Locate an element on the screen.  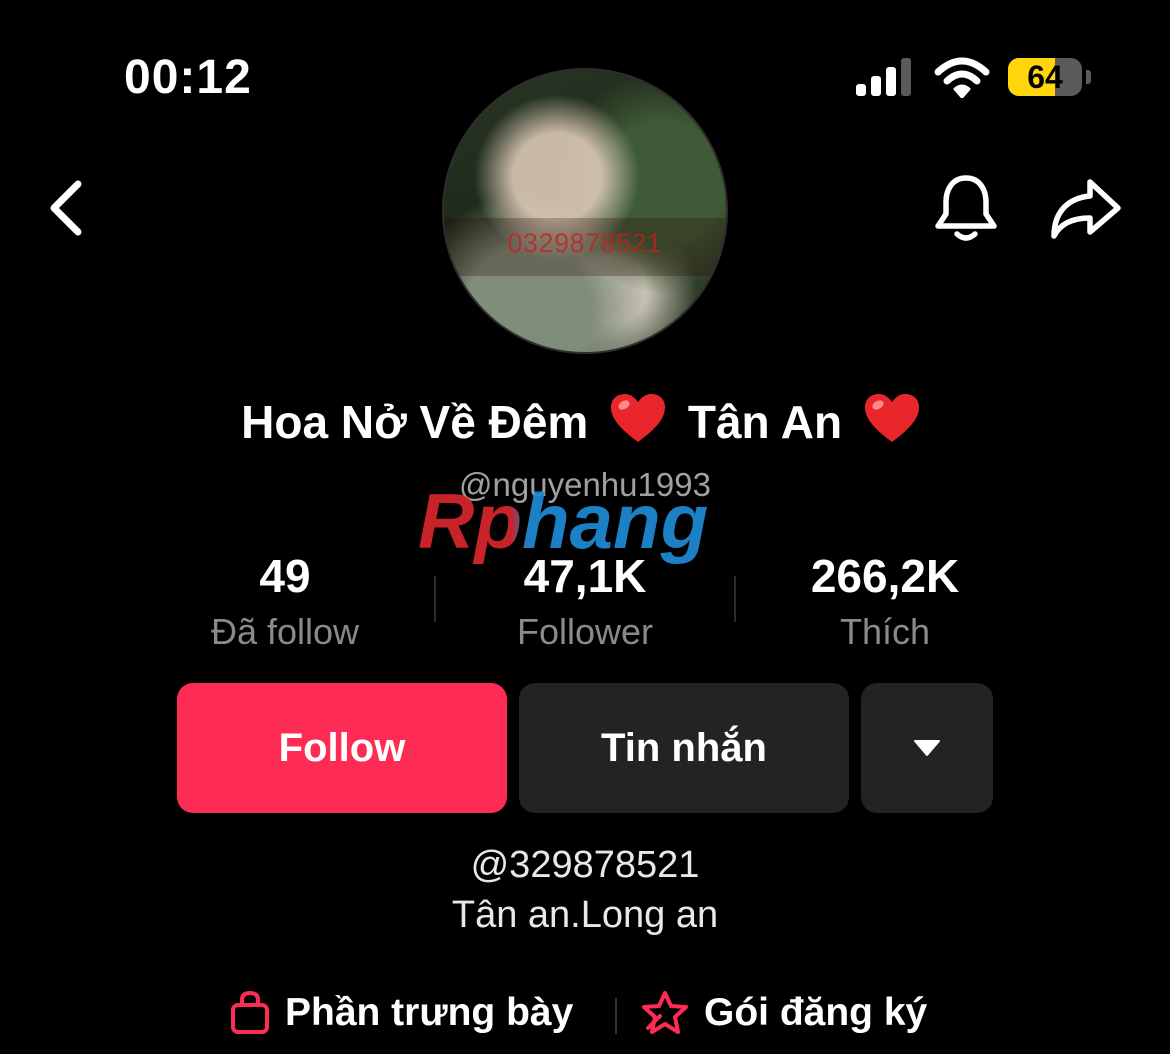
chevron-left-icon is located at coordinates (68, 208).